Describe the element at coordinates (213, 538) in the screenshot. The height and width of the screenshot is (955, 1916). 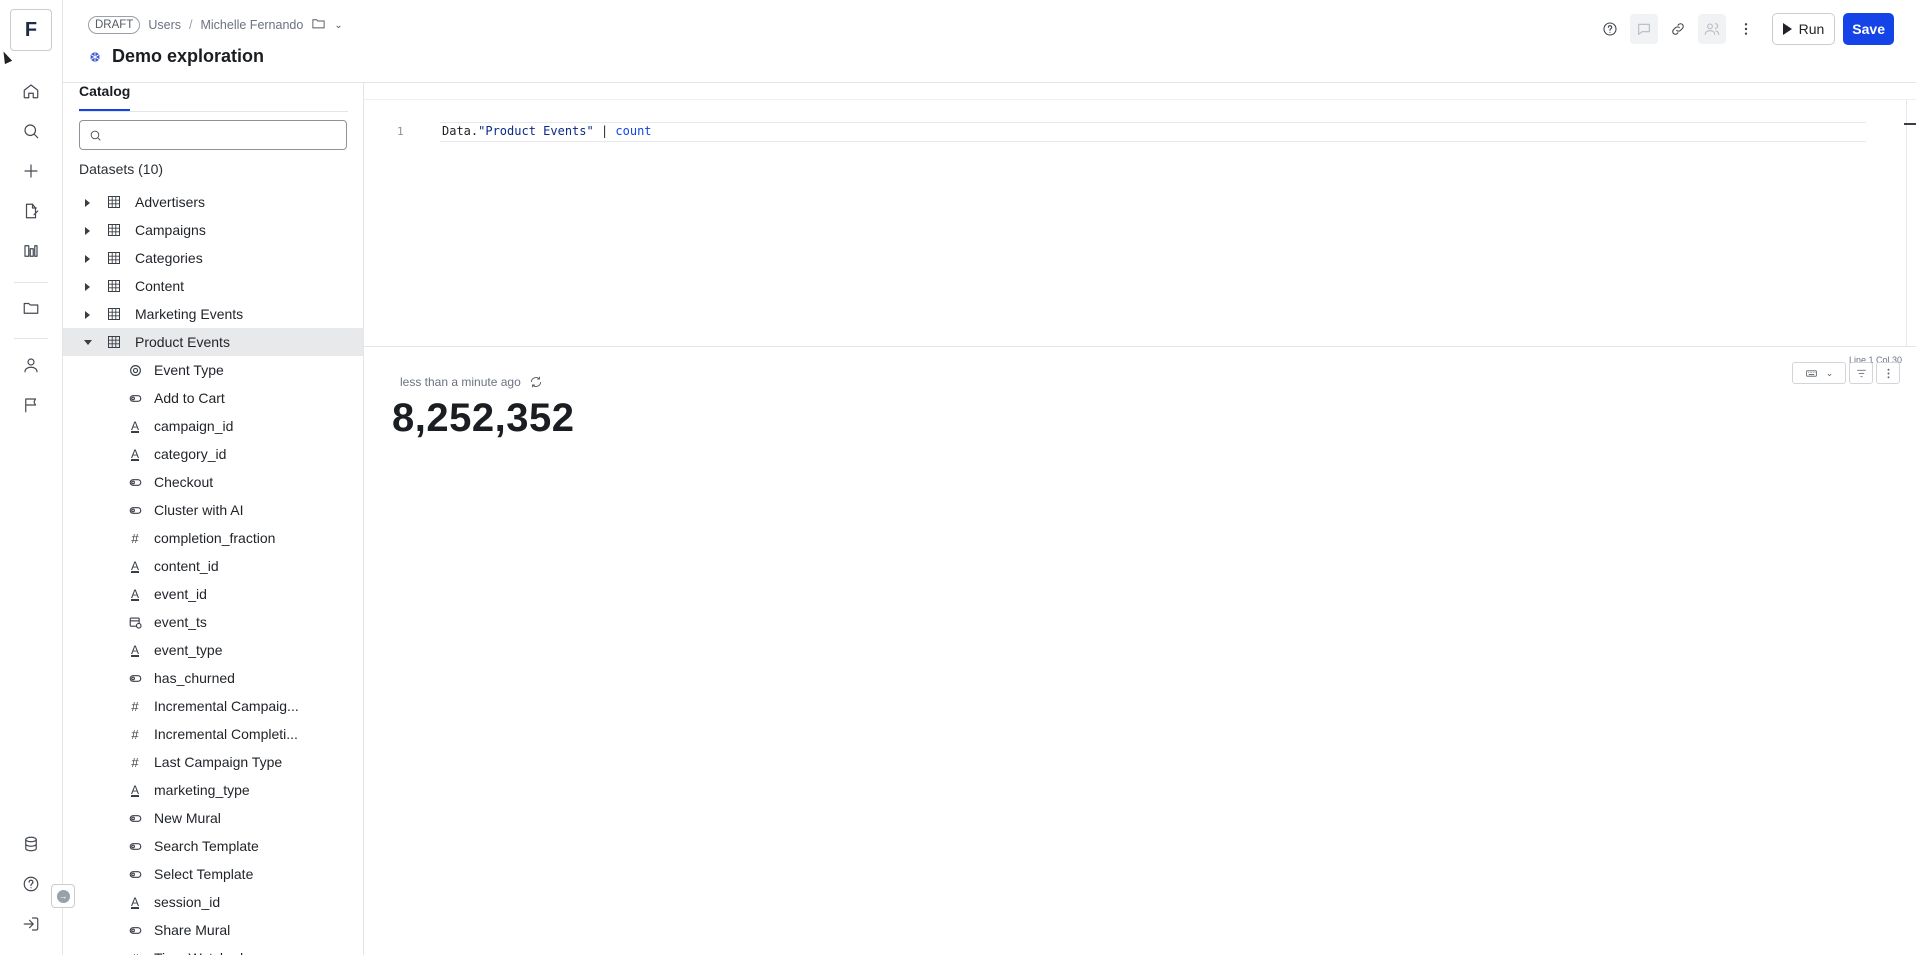
I see `field-item: # completion_fraction` at that location.